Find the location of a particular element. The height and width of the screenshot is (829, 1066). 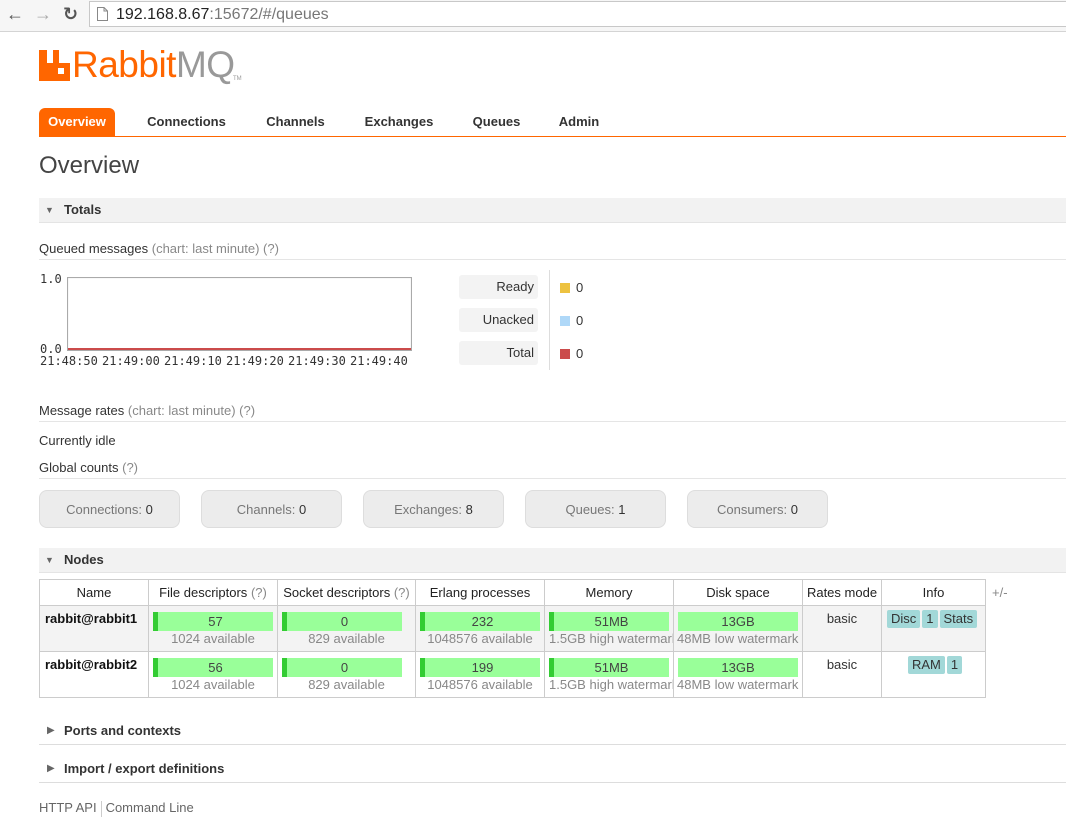

header-text: Name is located at coordinates (94, 592).